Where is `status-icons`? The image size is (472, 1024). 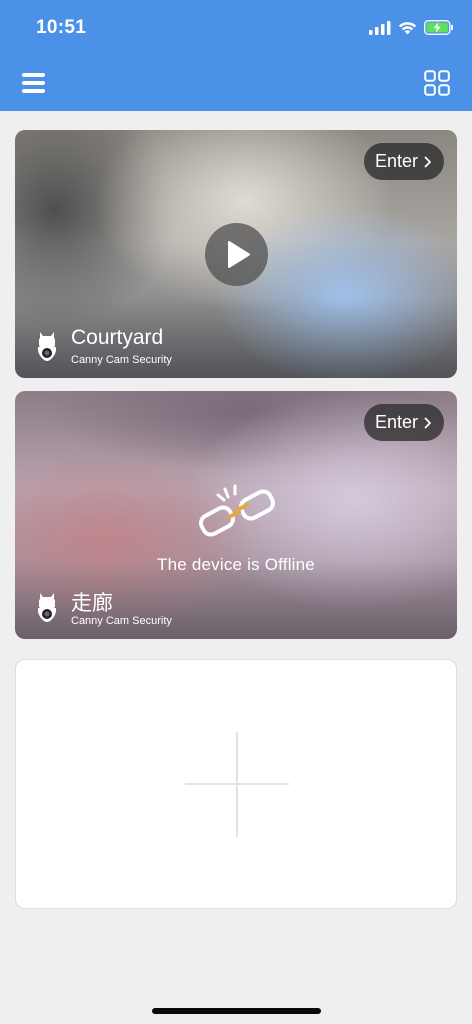 status-icons is located at coordinates (411, 27).